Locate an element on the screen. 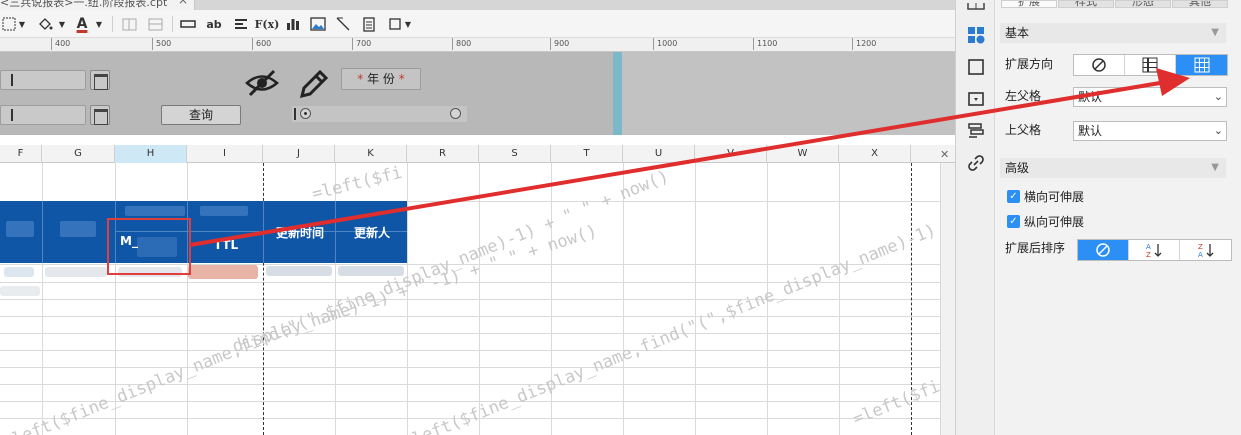 The width and height of the screenshot is (1241, 435). widget-setting-icon is located at coordinates (976, 99).